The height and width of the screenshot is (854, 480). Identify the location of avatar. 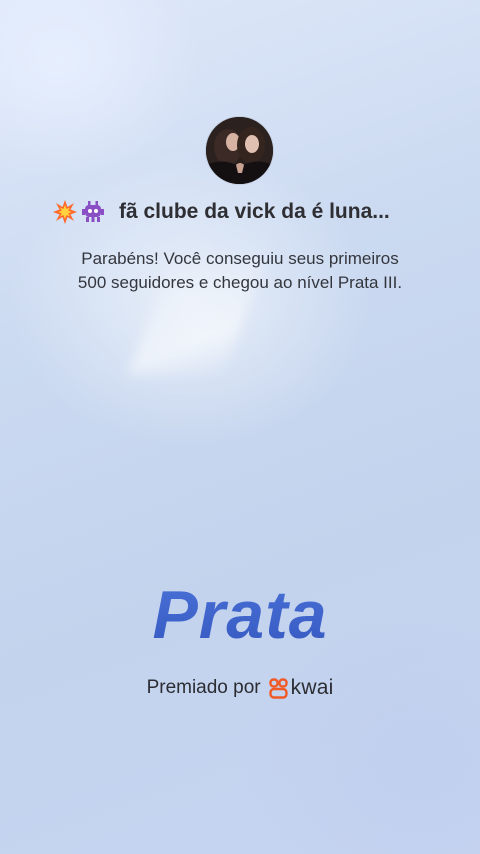
(239, 150).